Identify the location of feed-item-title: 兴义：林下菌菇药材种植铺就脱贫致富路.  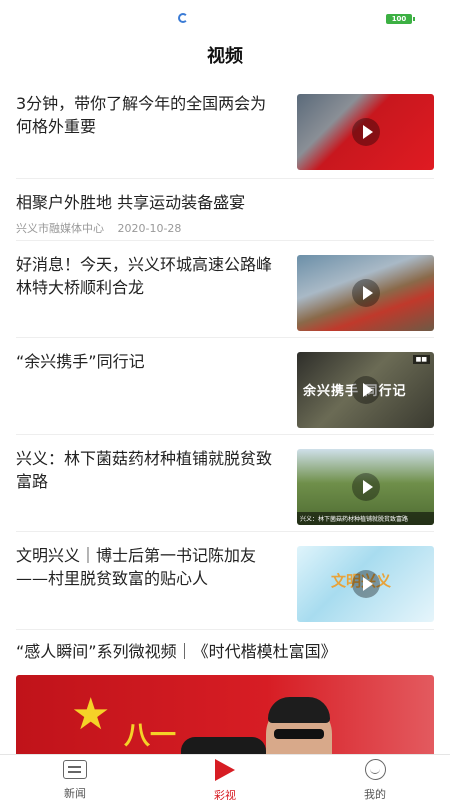
(144, 470).